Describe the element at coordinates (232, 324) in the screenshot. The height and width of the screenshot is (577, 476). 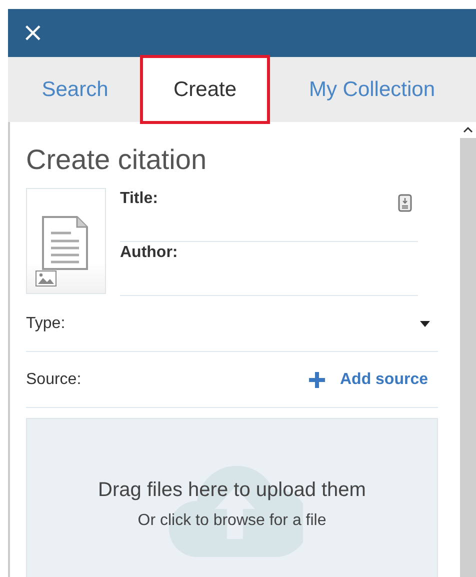
I see `type-dropdown: Type:` at that location.